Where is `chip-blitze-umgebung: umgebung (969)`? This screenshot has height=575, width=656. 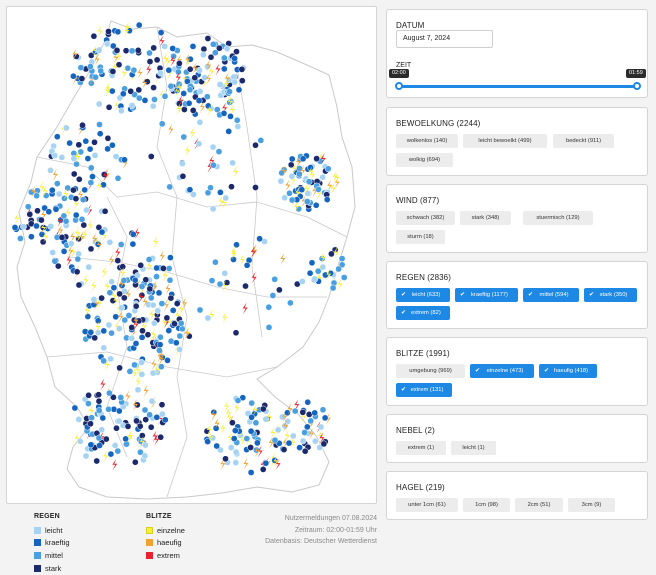
chip-blitze-umgebung: umgebung (969) is located at coordinates (430, 371).